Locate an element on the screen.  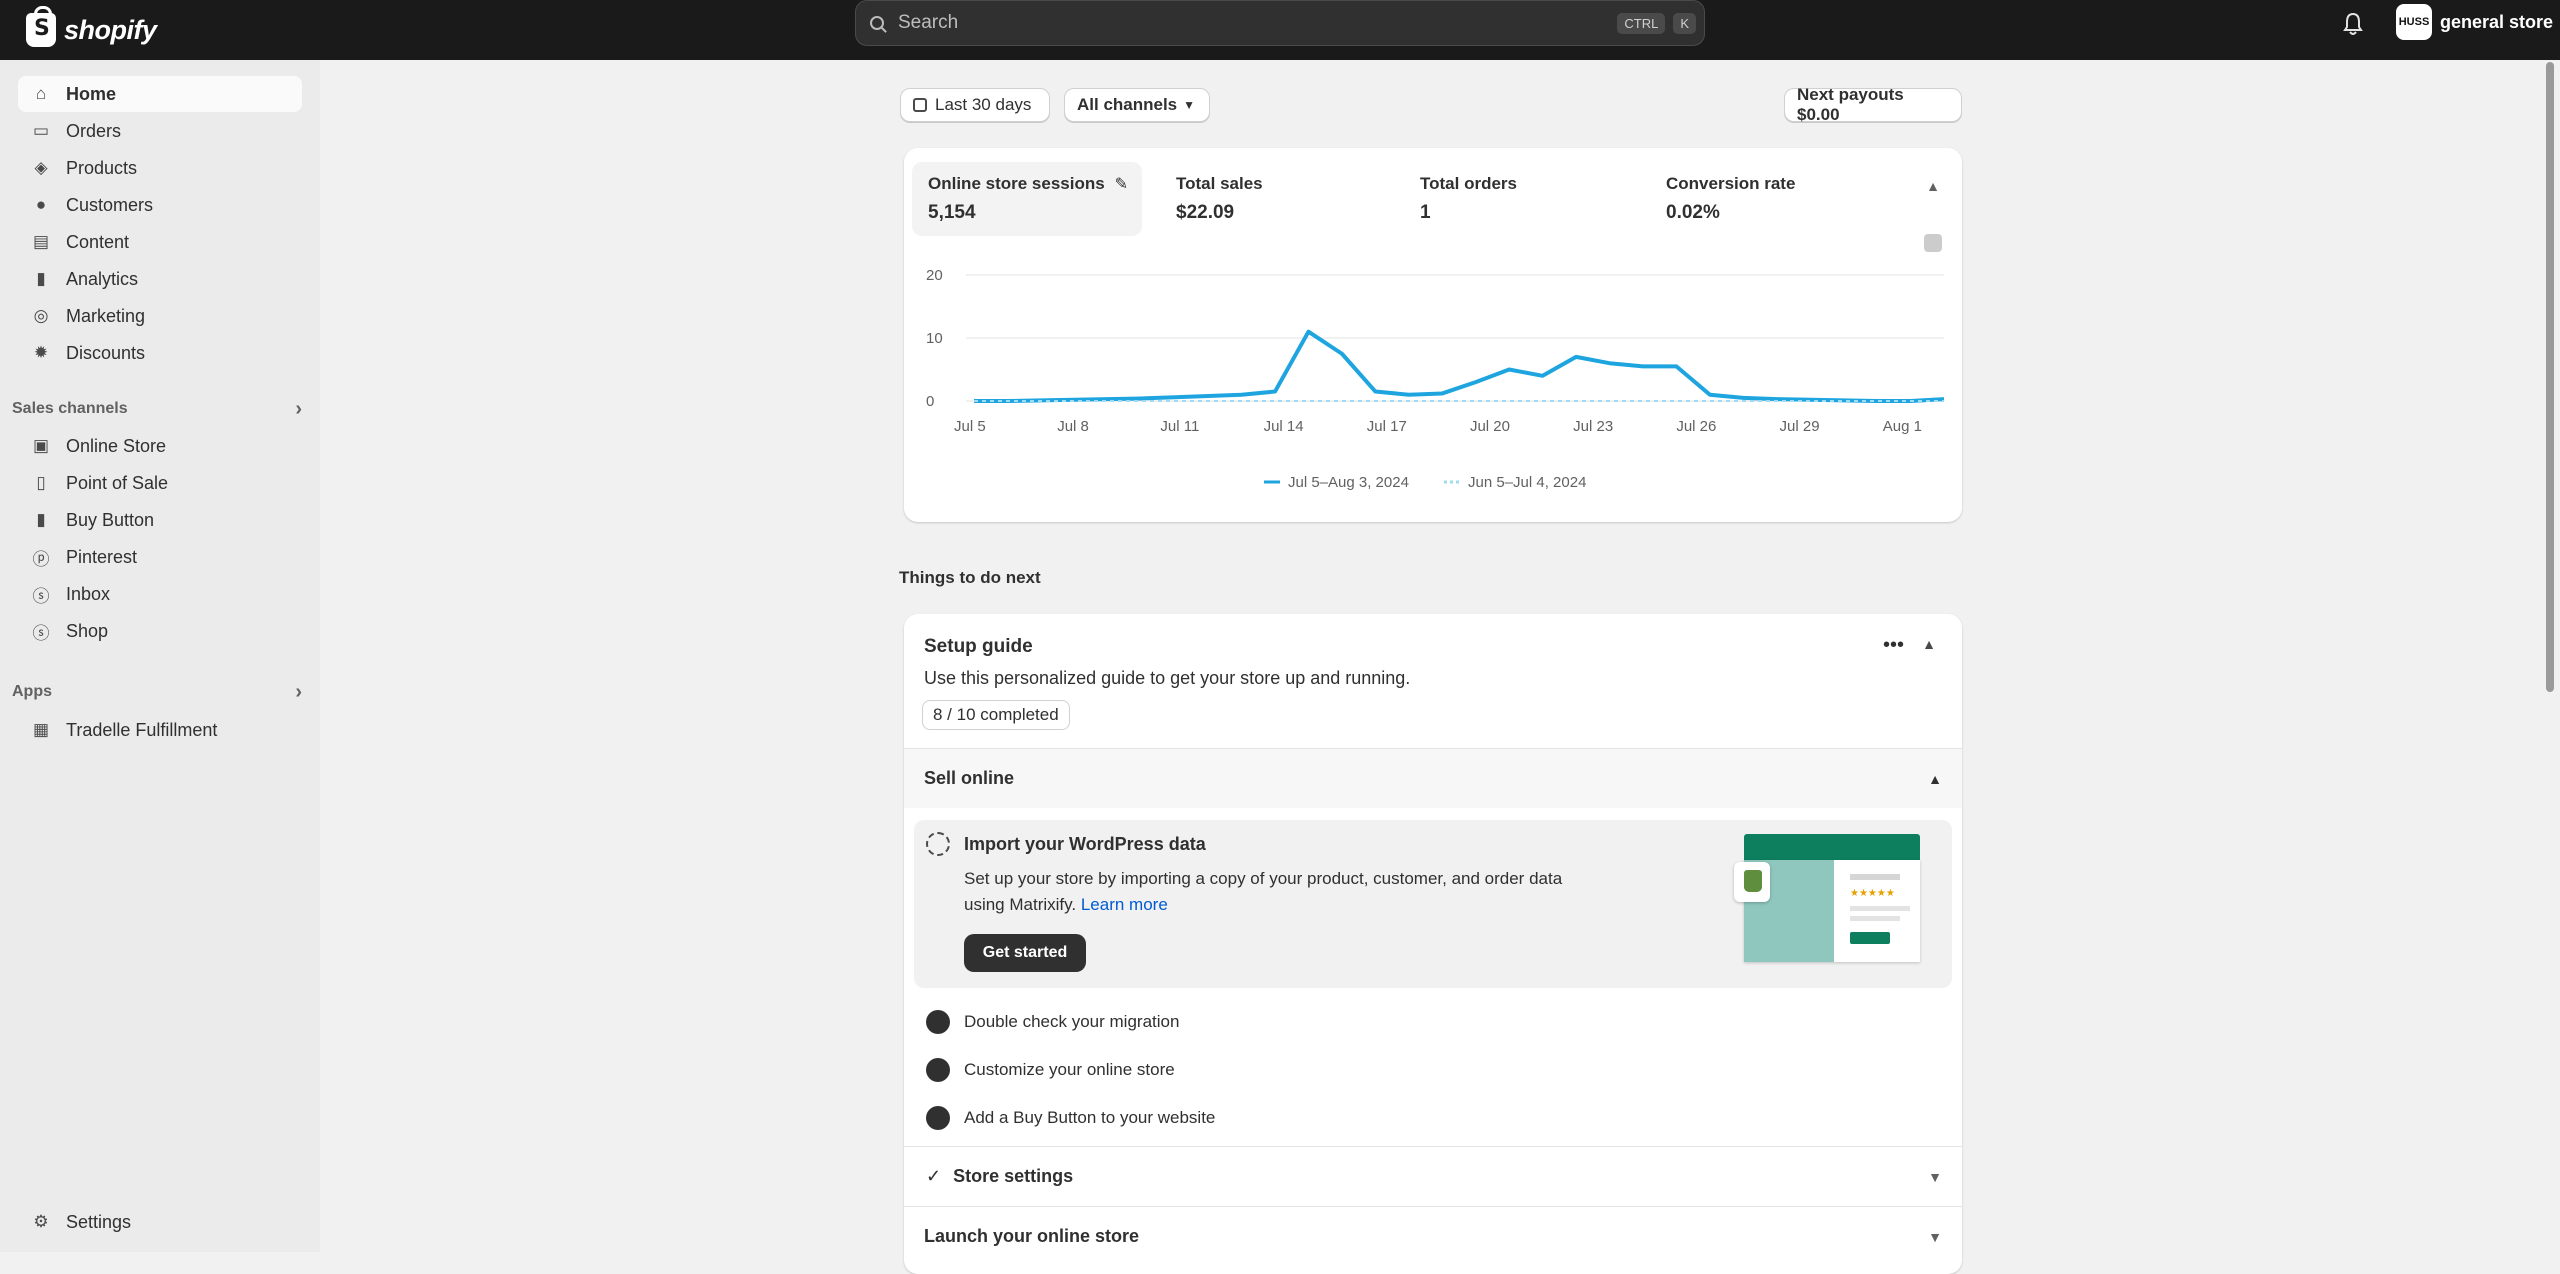
x-tick-label: Jul 8 is located at coordinates (1073, 426).